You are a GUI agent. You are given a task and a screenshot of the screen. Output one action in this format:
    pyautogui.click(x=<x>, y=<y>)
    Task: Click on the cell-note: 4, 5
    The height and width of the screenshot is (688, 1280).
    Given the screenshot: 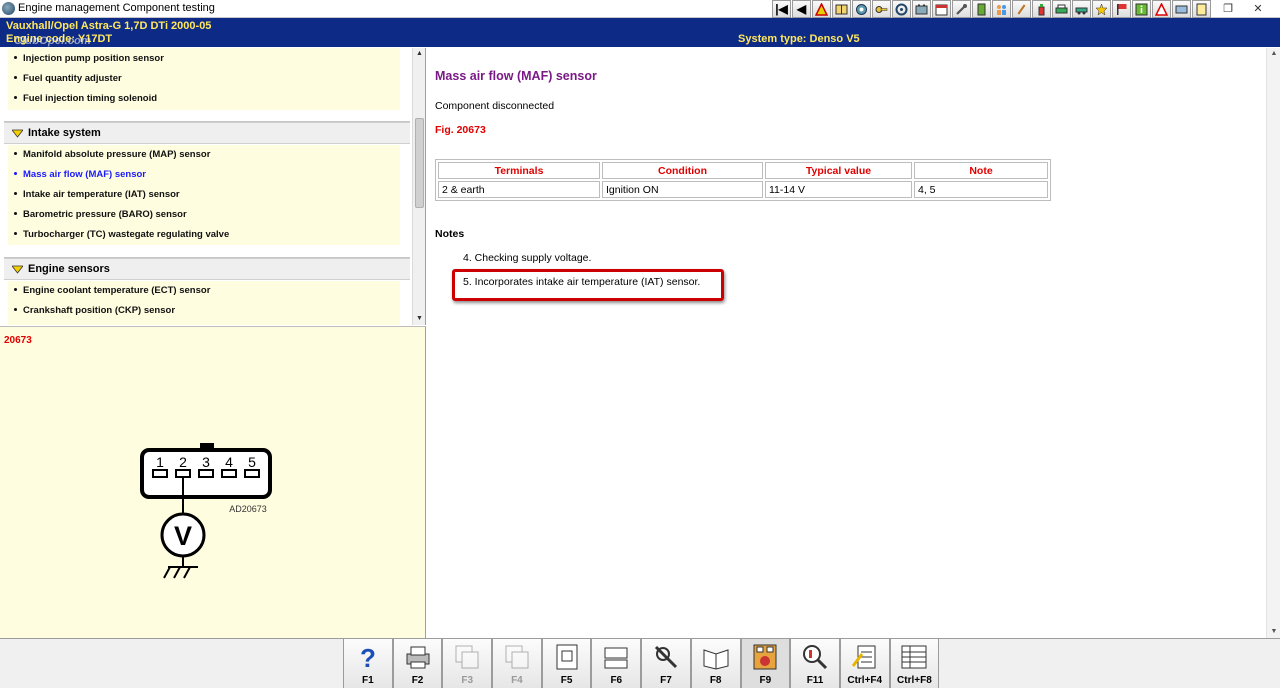 What is the action you would take?
    pyautogui.click(x=981, y=189)
    